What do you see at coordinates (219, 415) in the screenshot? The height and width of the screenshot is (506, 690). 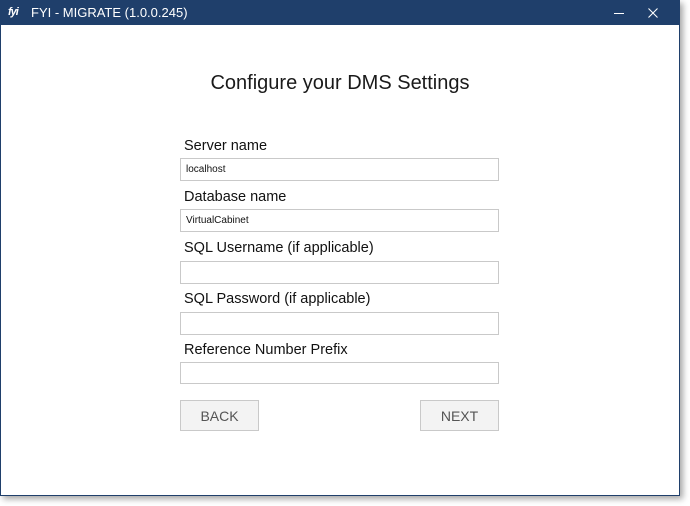 I see `back-button: BACK` at bounding box center [219, 415].